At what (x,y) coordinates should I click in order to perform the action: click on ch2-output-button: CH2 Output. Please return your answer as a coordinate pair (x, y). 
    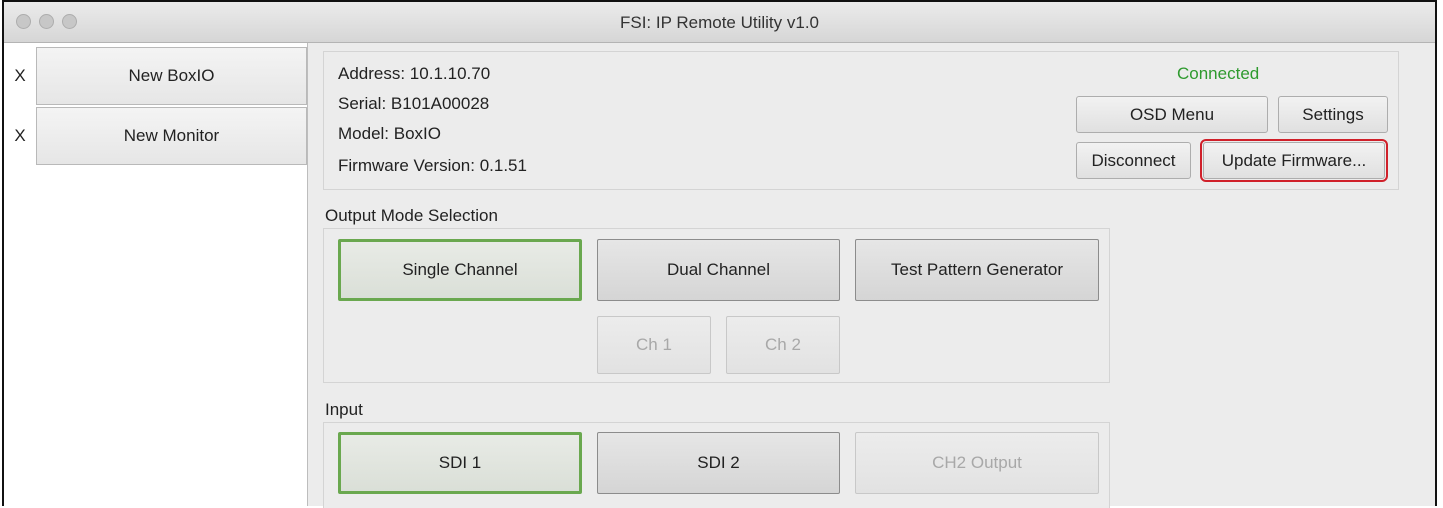
    Looking at the image, I should click on (977, 463).